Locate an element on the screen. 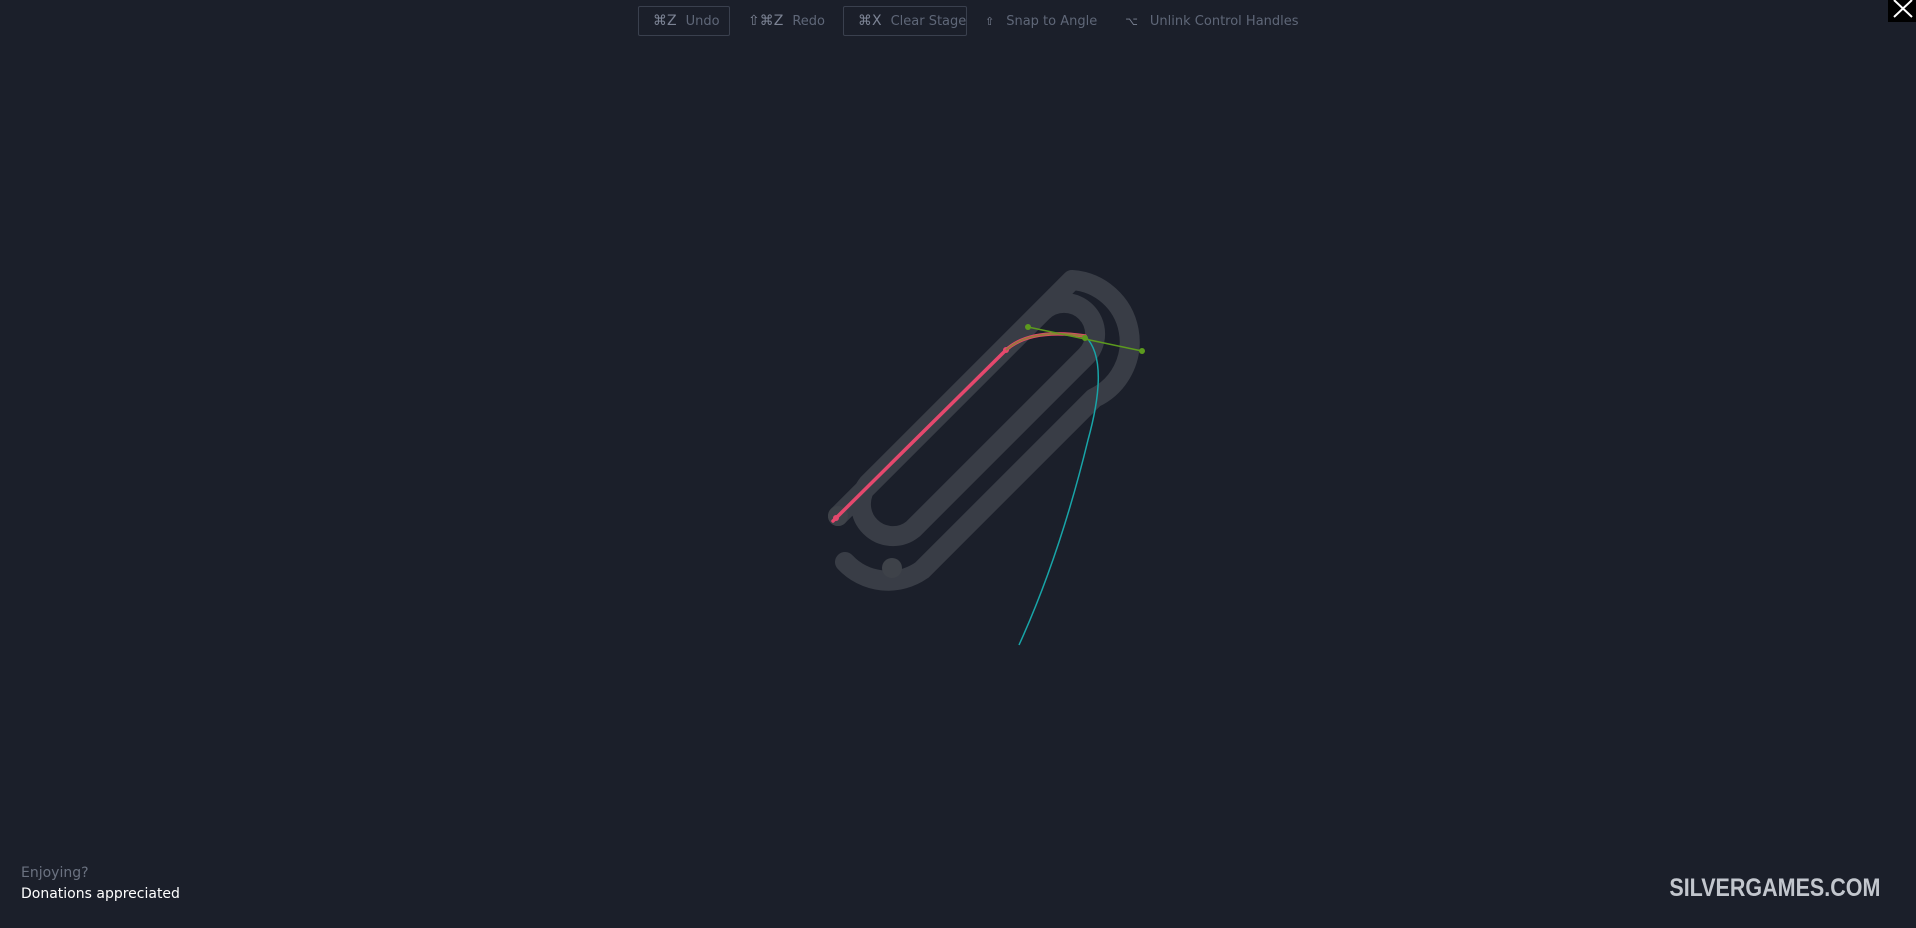  donation-question: Enjoying? is located at coordinates (55, 873).